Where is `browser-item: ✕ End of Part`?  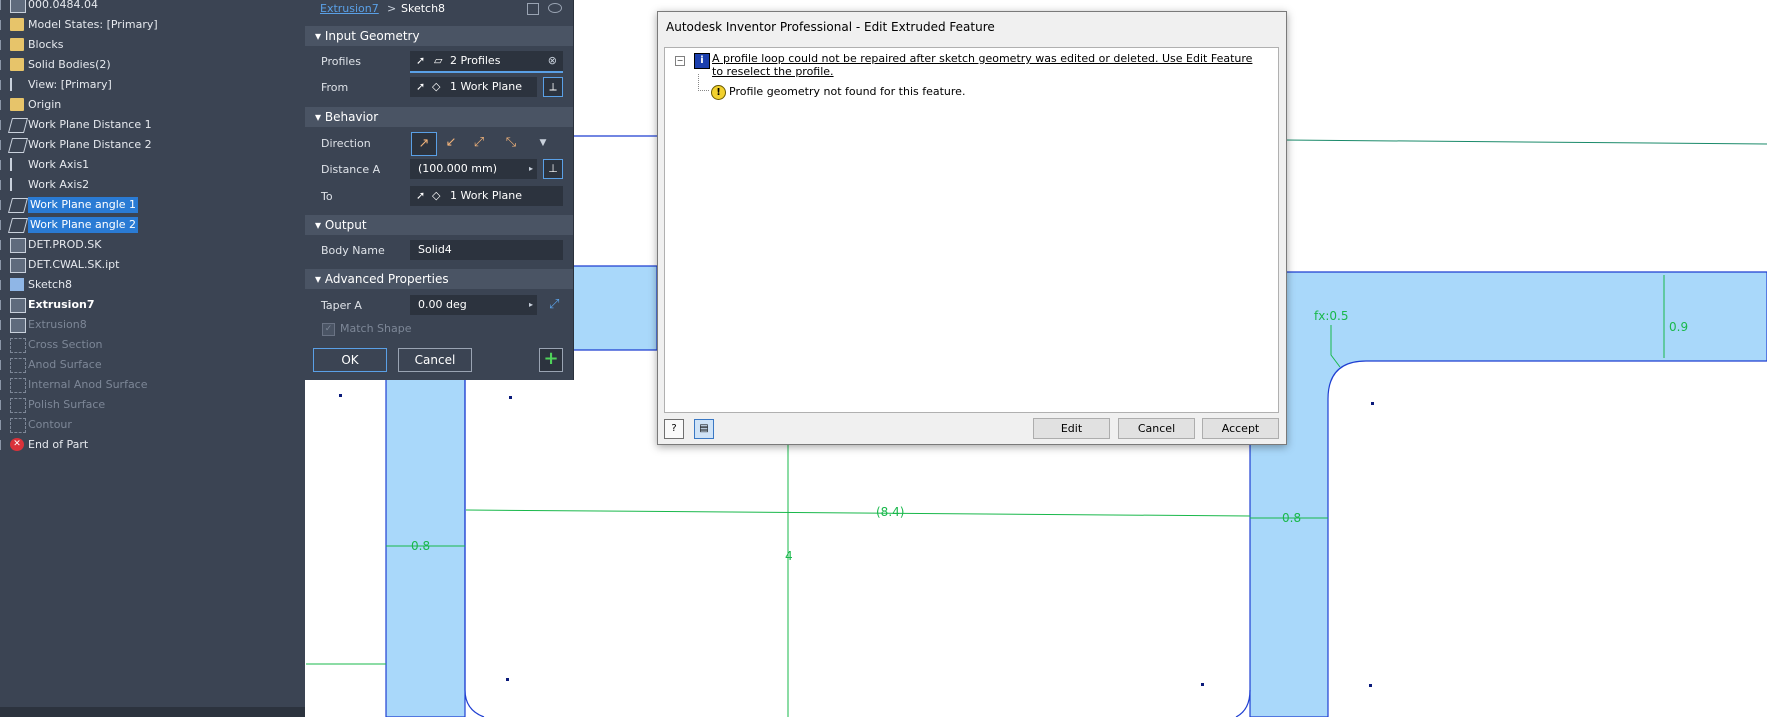 browser-item: ✕ End of Part is located at coordinates (152, 445).